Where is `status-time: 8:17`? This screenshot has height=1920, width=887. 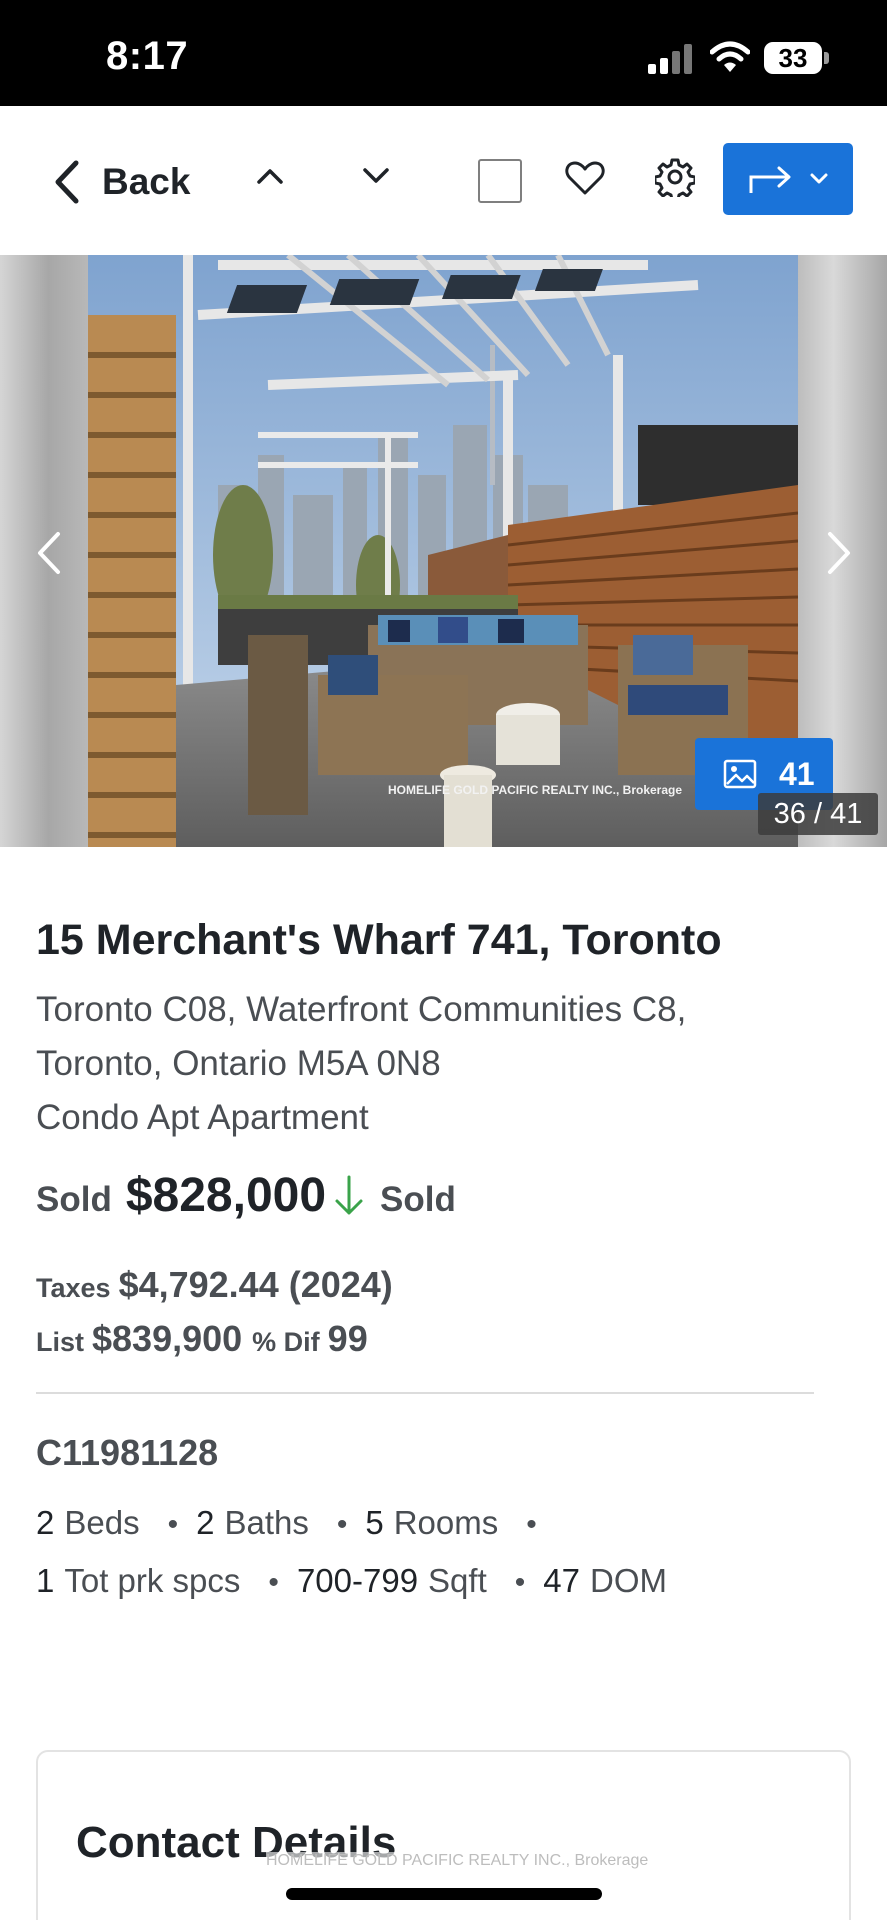
status-time: 8:17 is located at coordinates (147, 56).